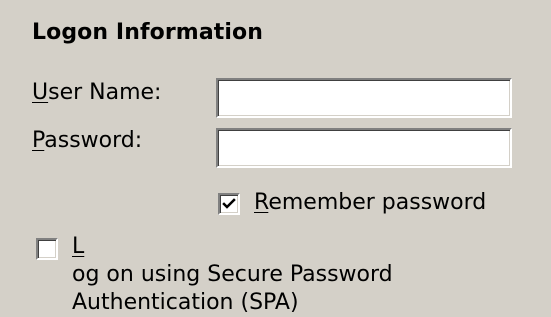 The height and width of the screenshot is (317, 551). What do you see at coordinates (78, 246) in the screenshot?
I see `spa-mnemonic: L` at bounding box center [78, 246].